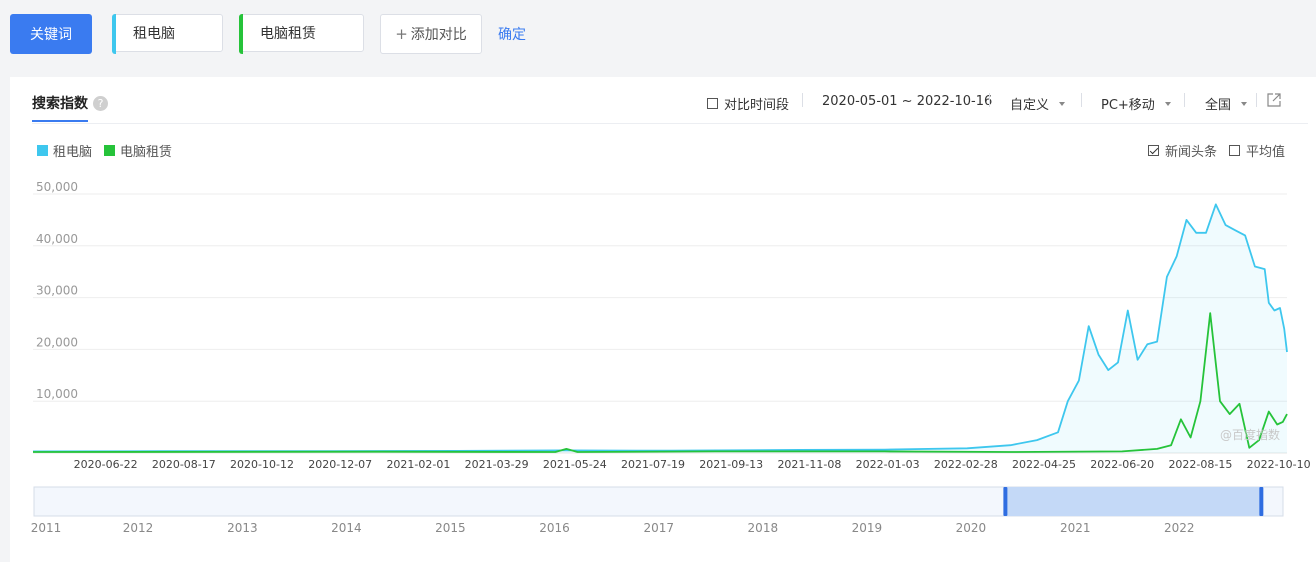  Describe the element at coordinates (966, 464) in the screenshot. I see `x-tick-label: 2022-02-28` at that location.